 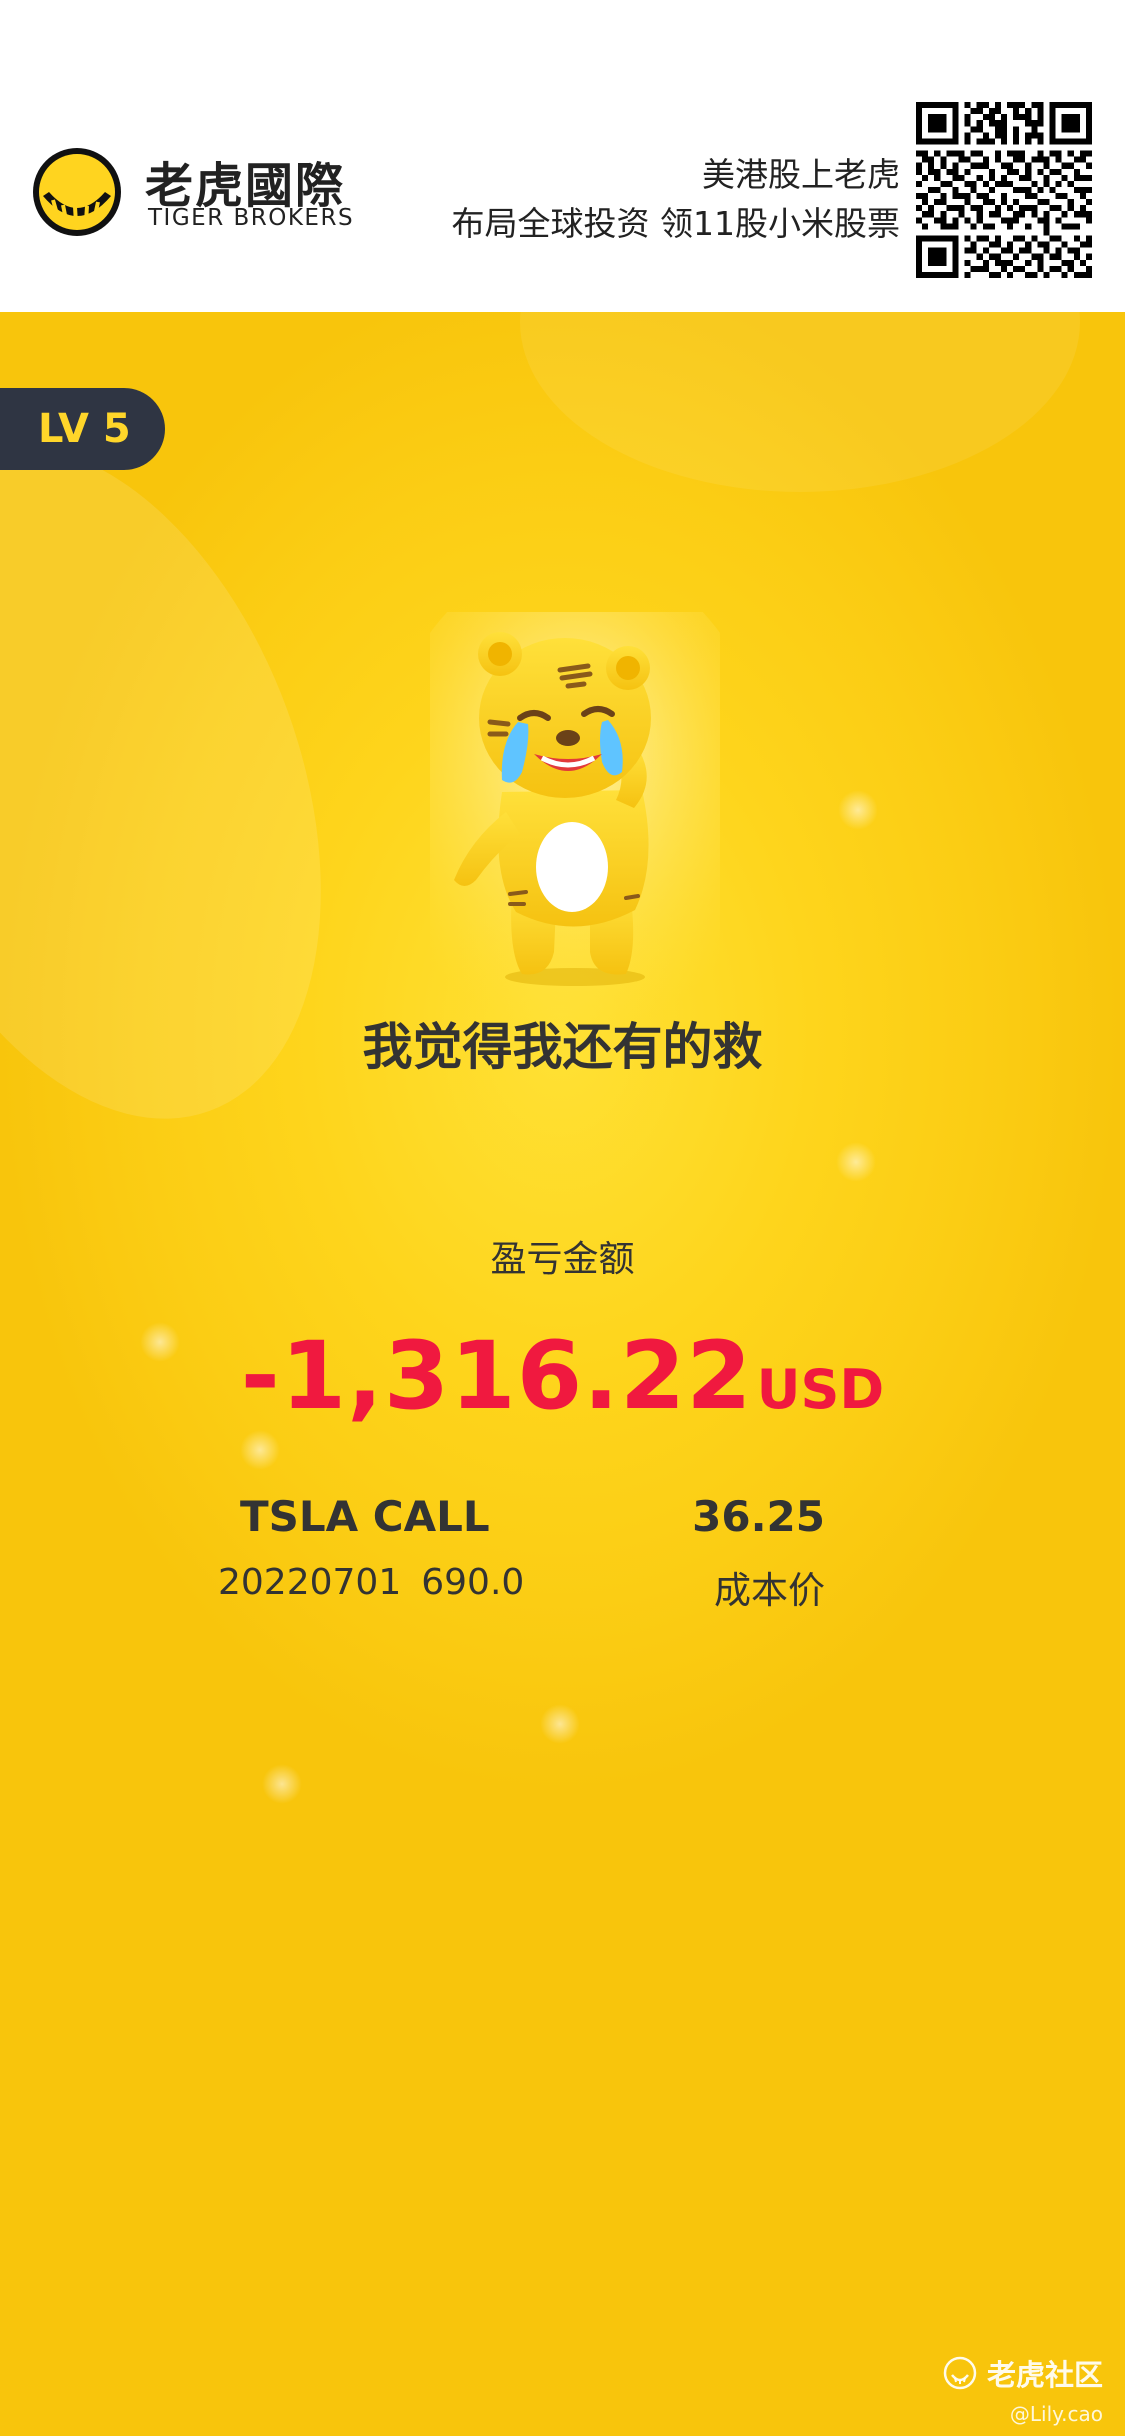 What do you see at coordinates (1004, 190) in the screenshot?
I see `qr-code-icon` at bounding box center [1004, 190].